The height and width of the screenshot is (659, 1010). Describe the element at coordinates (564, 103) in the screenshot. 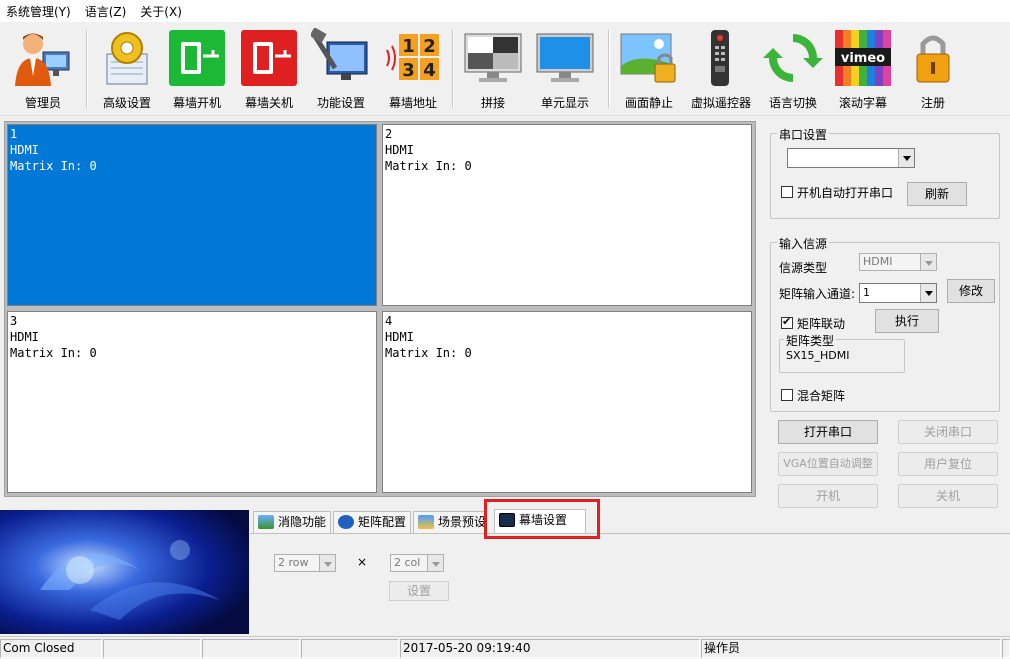

I see `unit-display-label: 单元显示` at that location.